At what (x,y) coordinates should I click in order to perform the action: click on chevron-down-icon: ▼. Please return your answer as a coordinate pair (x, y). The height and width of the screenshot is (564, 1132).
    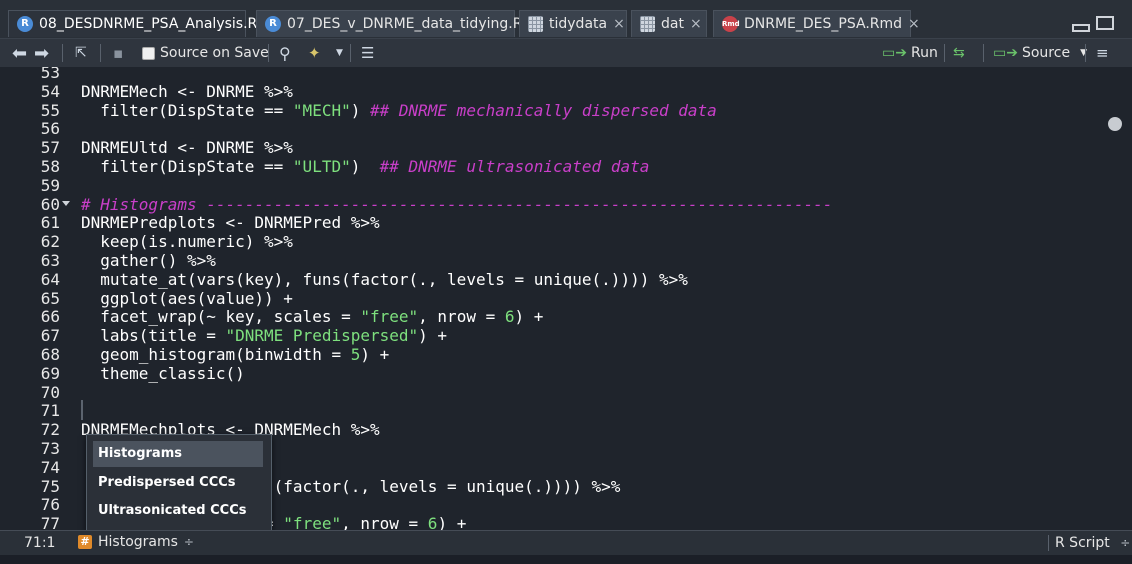
    Looking at the image, I should click on (339, 53).